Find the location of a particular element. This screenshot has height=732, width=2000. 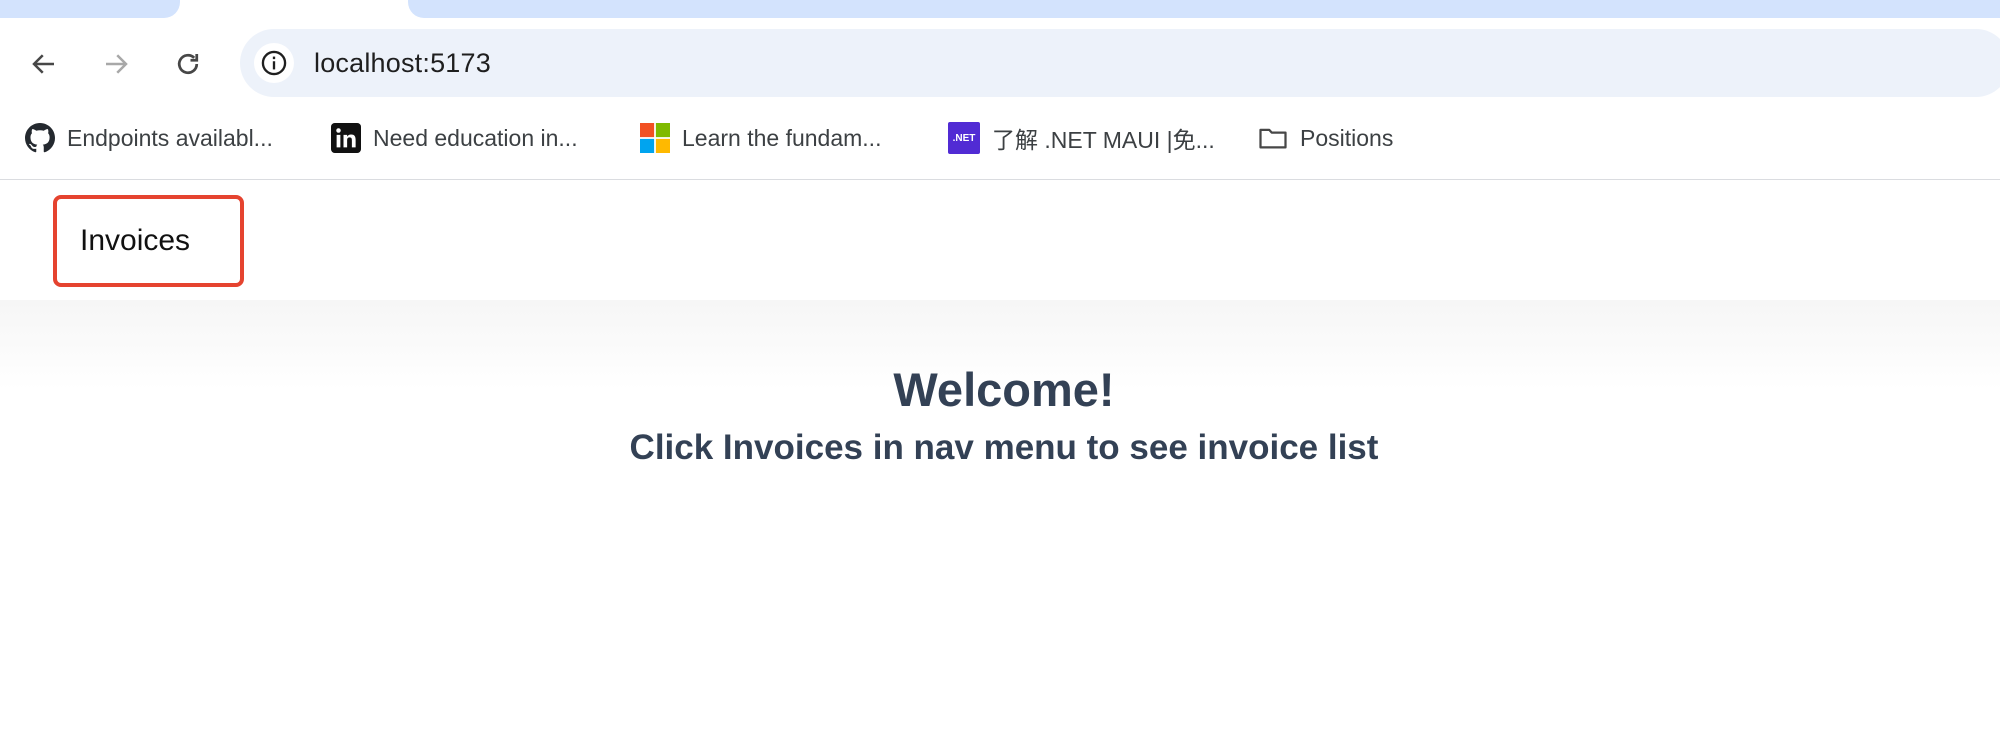

bookmark-label: Positions is located at coordinates (1347, 137).